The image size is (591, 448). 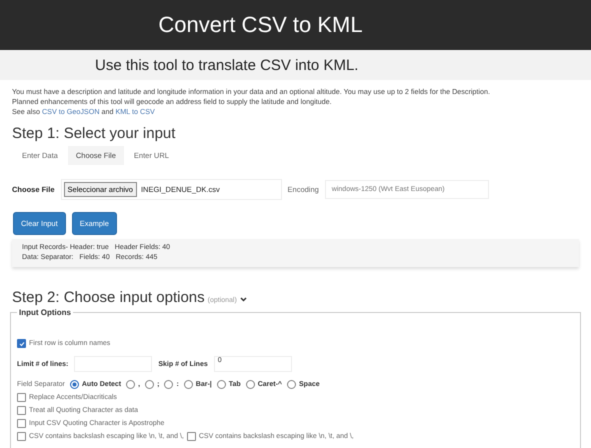 What do you see at coordinates (243, 299) in the screenshot?
I see `caret-icon` at bounding box center [243, 299].